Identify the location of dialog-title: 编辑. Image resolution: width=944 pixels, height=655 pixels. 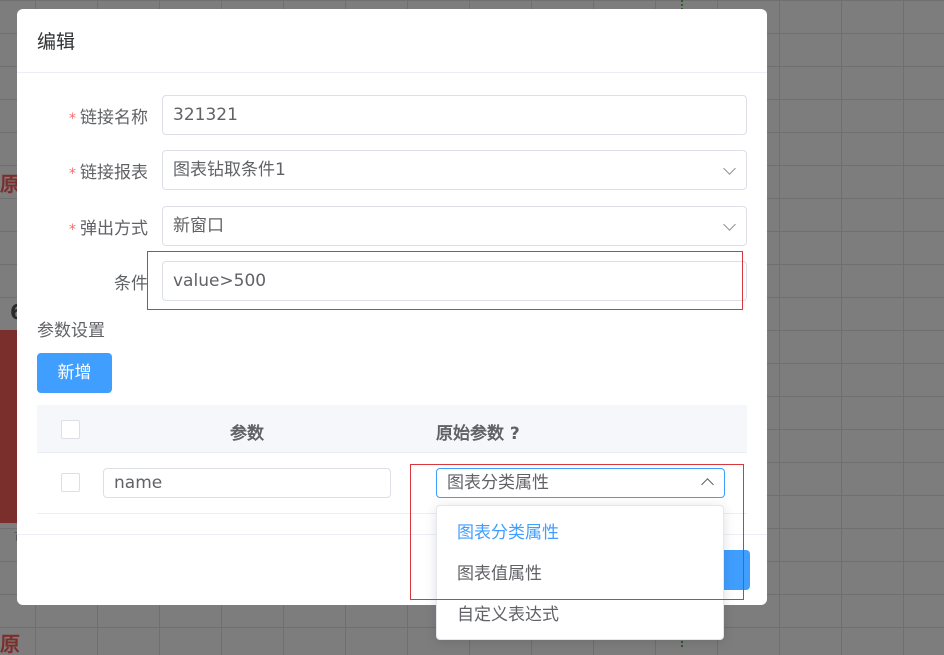
(392, 41).